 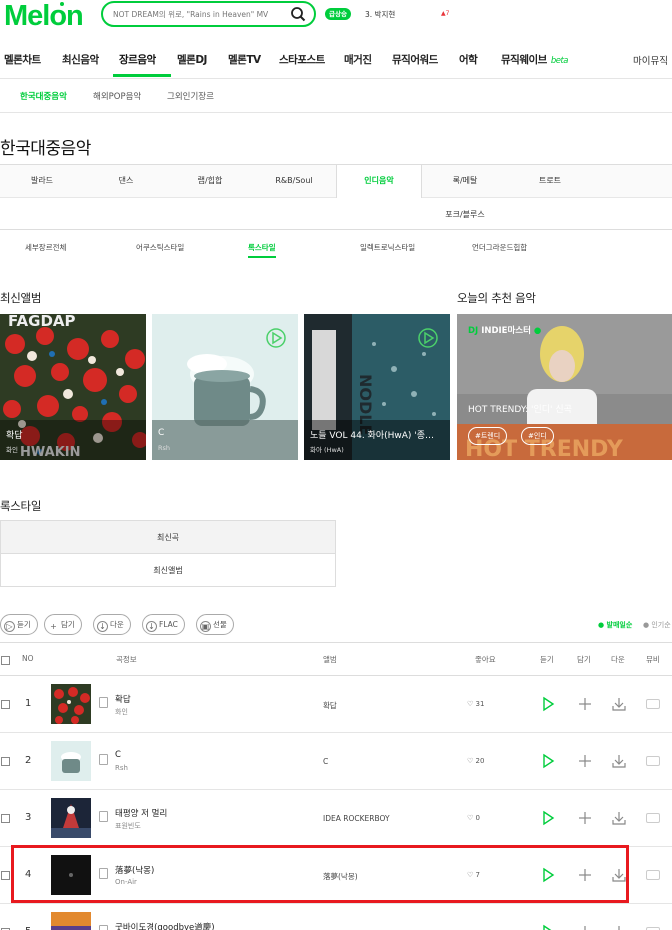 I want to click on like-button: ♡ 31, so click(x=475, y=704).